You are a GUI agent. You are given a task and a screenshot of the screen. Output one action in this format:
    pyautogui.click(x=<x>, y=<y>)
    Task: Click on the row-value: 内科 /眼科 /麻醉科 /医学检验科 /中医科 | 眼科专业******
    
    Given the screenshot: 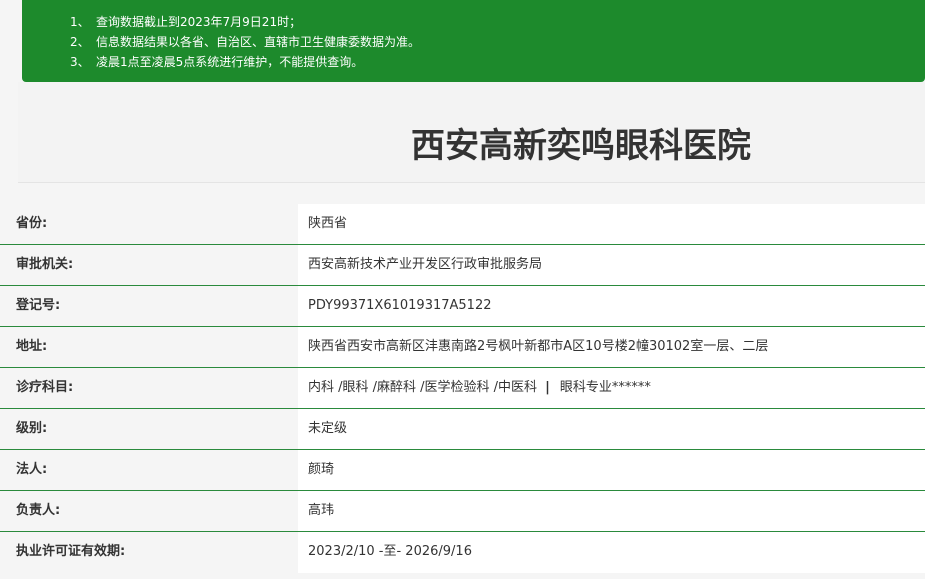 What is the action you would take?
    pyautogui.click(x=611, y=388)
    